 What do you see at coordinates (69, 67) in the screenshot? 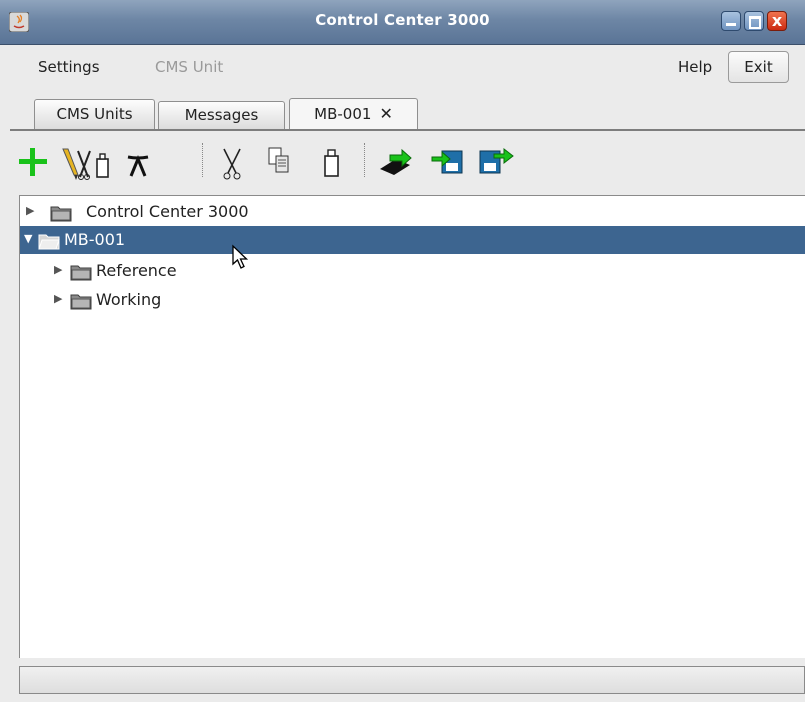
I see `menu-settings: Settings` at bounding box center [69, 67].